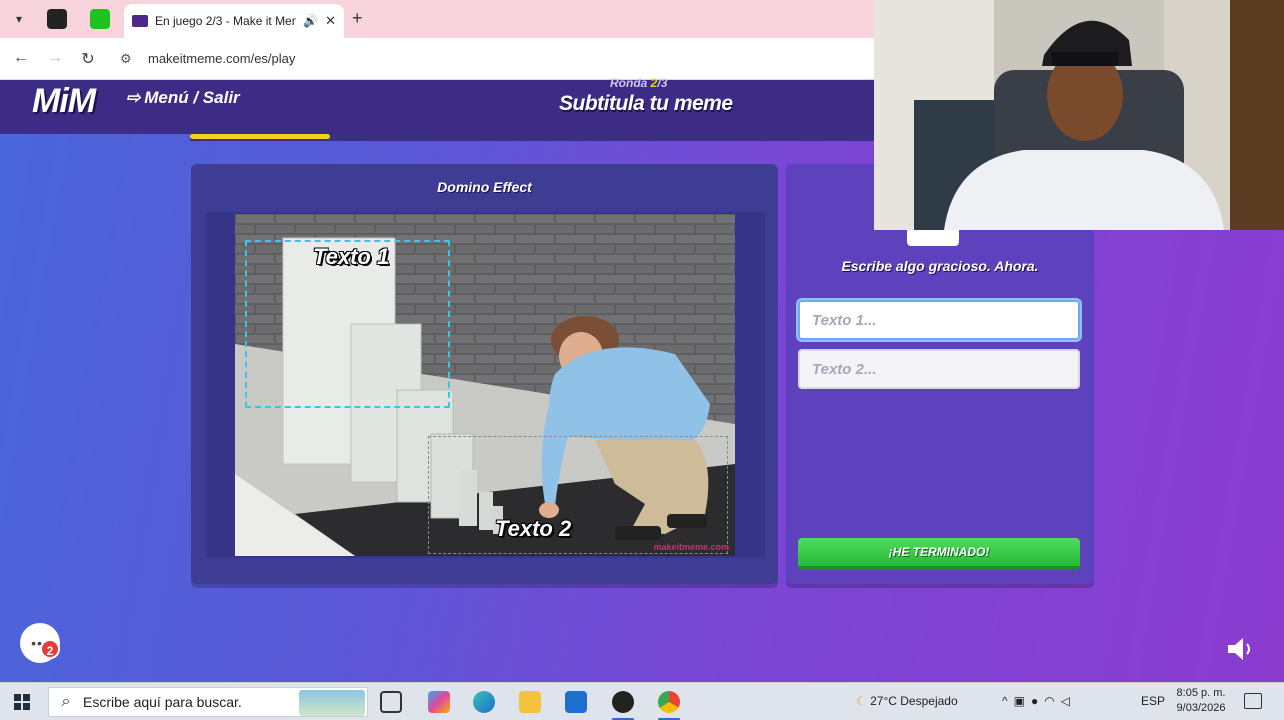 Image resolution: width=1284 pixels, height=720 pixels. What do you see at coordinates (439, 702) in the screenshot?
I see `copilot-icon` at bounding box center [439, 702].